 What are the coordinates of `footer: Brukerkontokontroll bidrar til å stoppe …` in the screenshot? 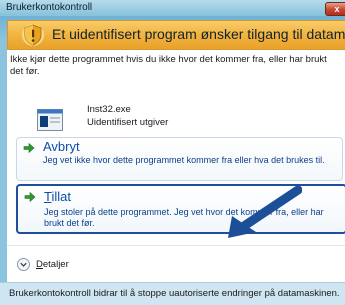 It's located at (172, 293).